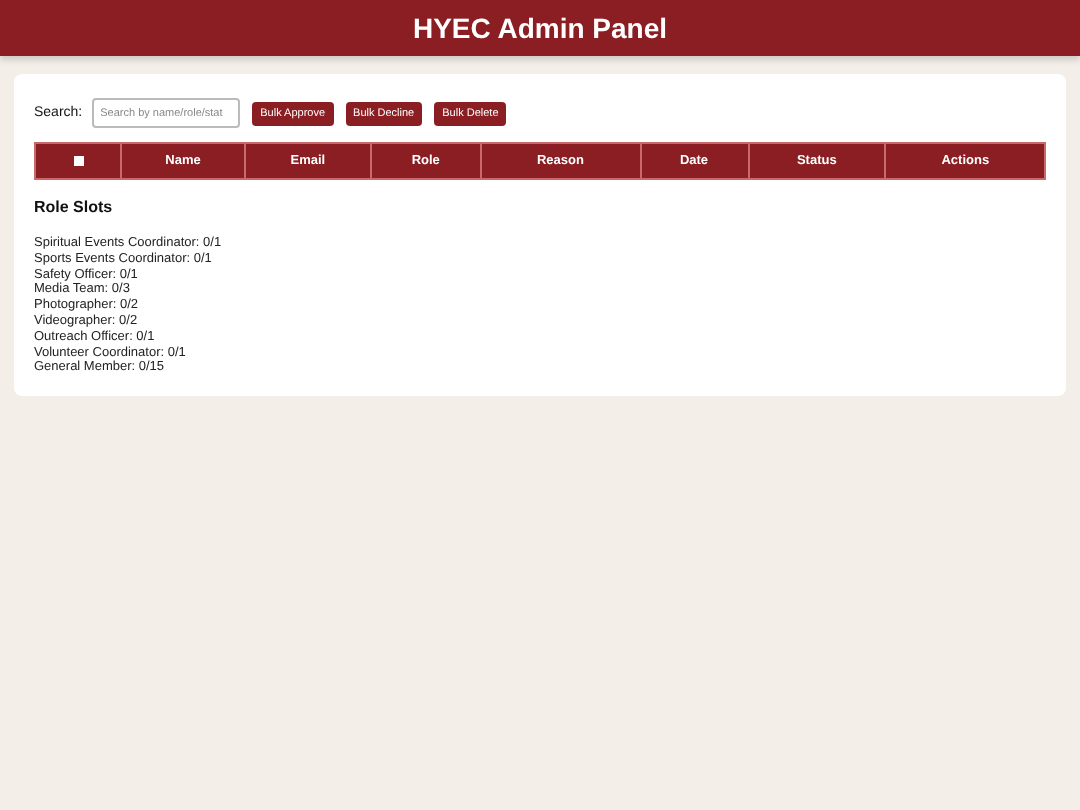 The height and width of the screenshot is (810, 1080). I want to click on section-title: Role Slots, so click(74, 207).